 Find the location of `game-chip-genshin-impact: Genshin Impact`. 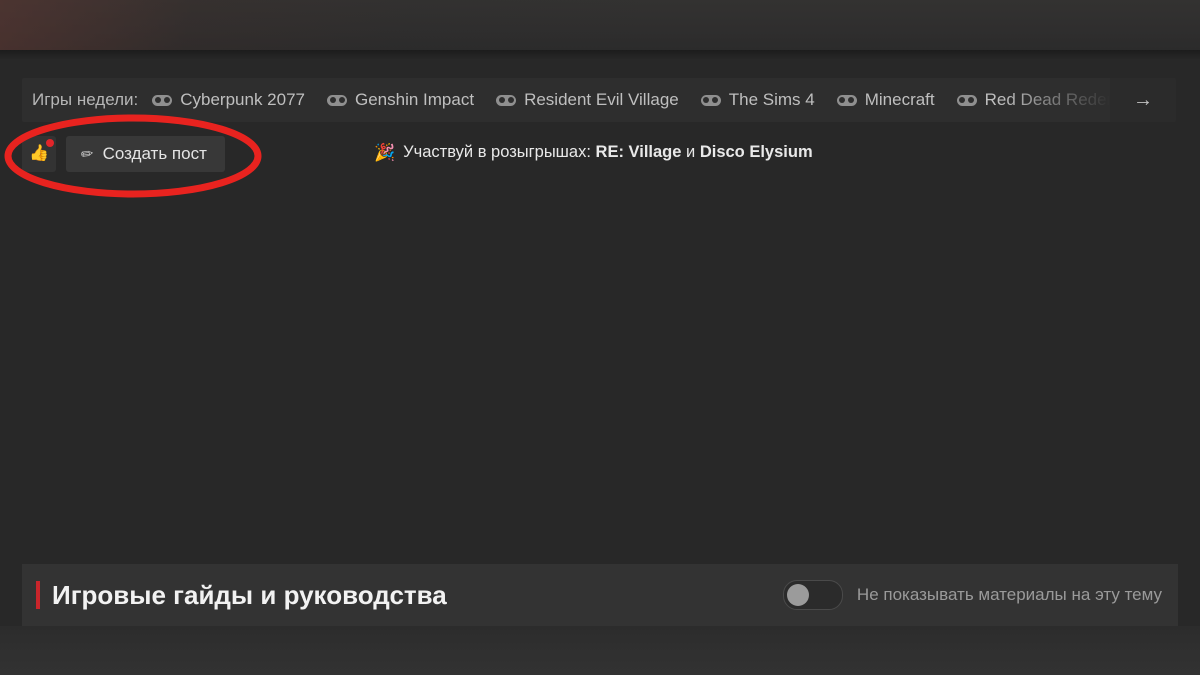

game-chip-genshin-impact: Genshin Impact is located at coordinates (400, 100).